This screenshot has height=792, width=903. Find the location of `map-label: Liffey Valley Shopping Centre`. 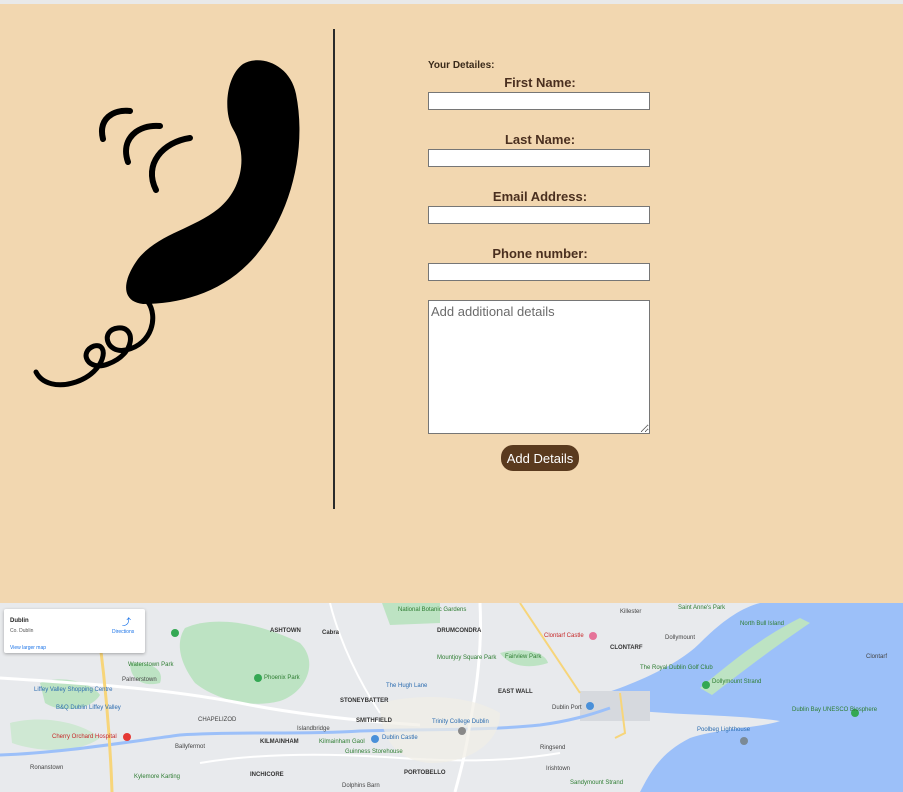

map-label: Liffey Valley Shopping Centre is located at coordinates (73, 690).